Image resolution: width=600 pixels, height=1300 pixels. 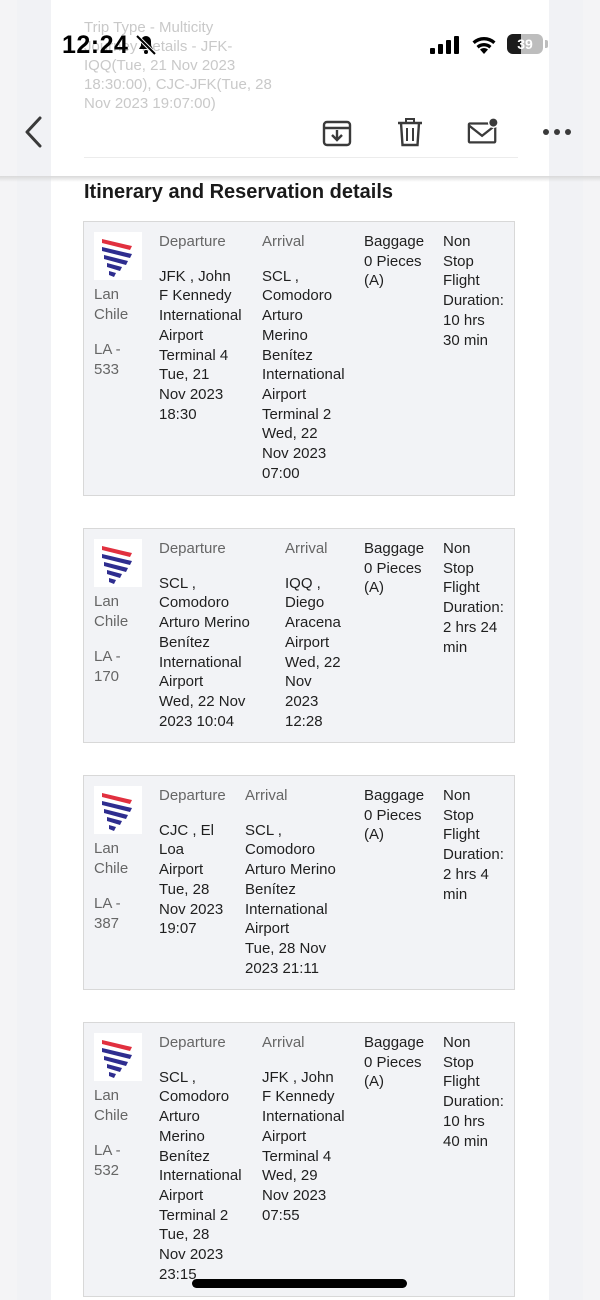 I want to click on mark-unread-button, so click(x=483, y=132).